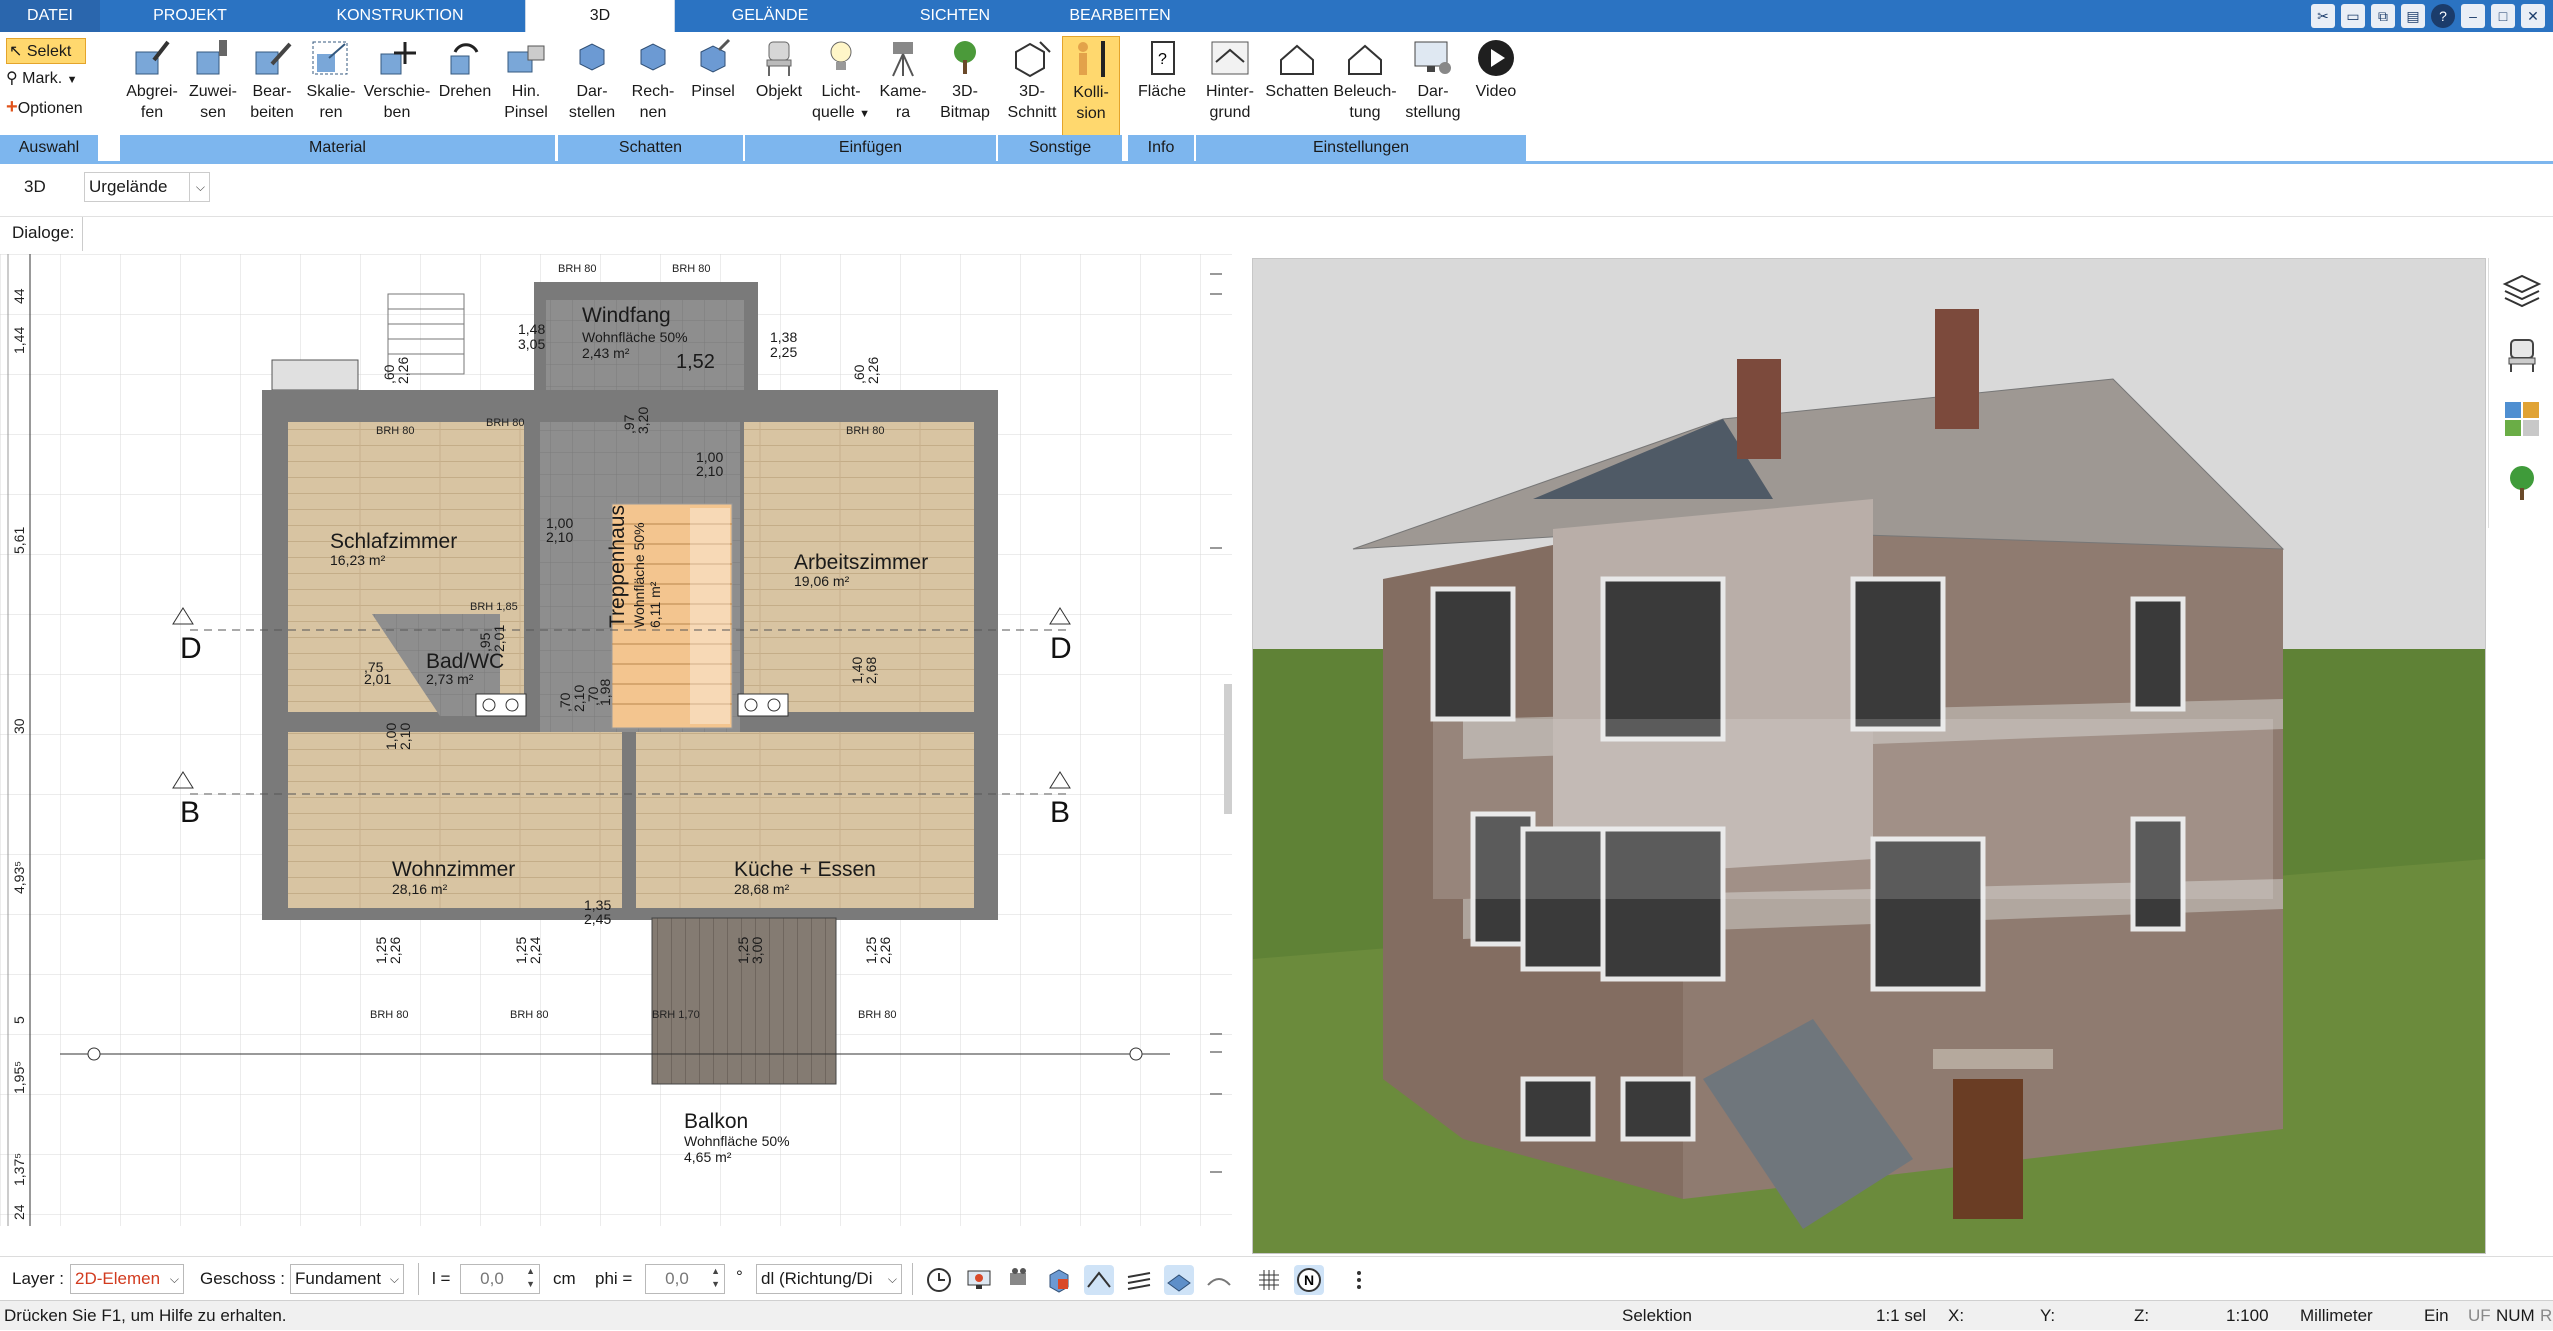 The image size is (2553, 1331). I want to click on section-mark-d-left: D, so click(191, 648).